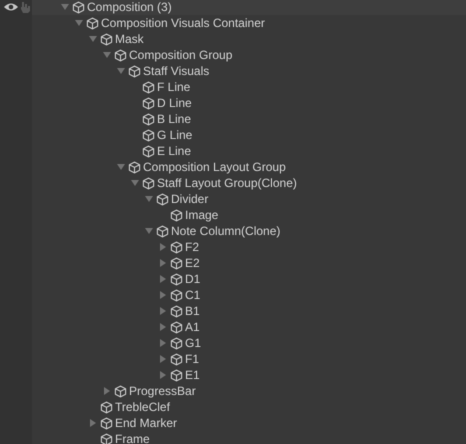  Describe the element at coordinates (227, 183) in the screenshot. I see `tree-item-label: Staff Layout Group(Clone)` at that location.